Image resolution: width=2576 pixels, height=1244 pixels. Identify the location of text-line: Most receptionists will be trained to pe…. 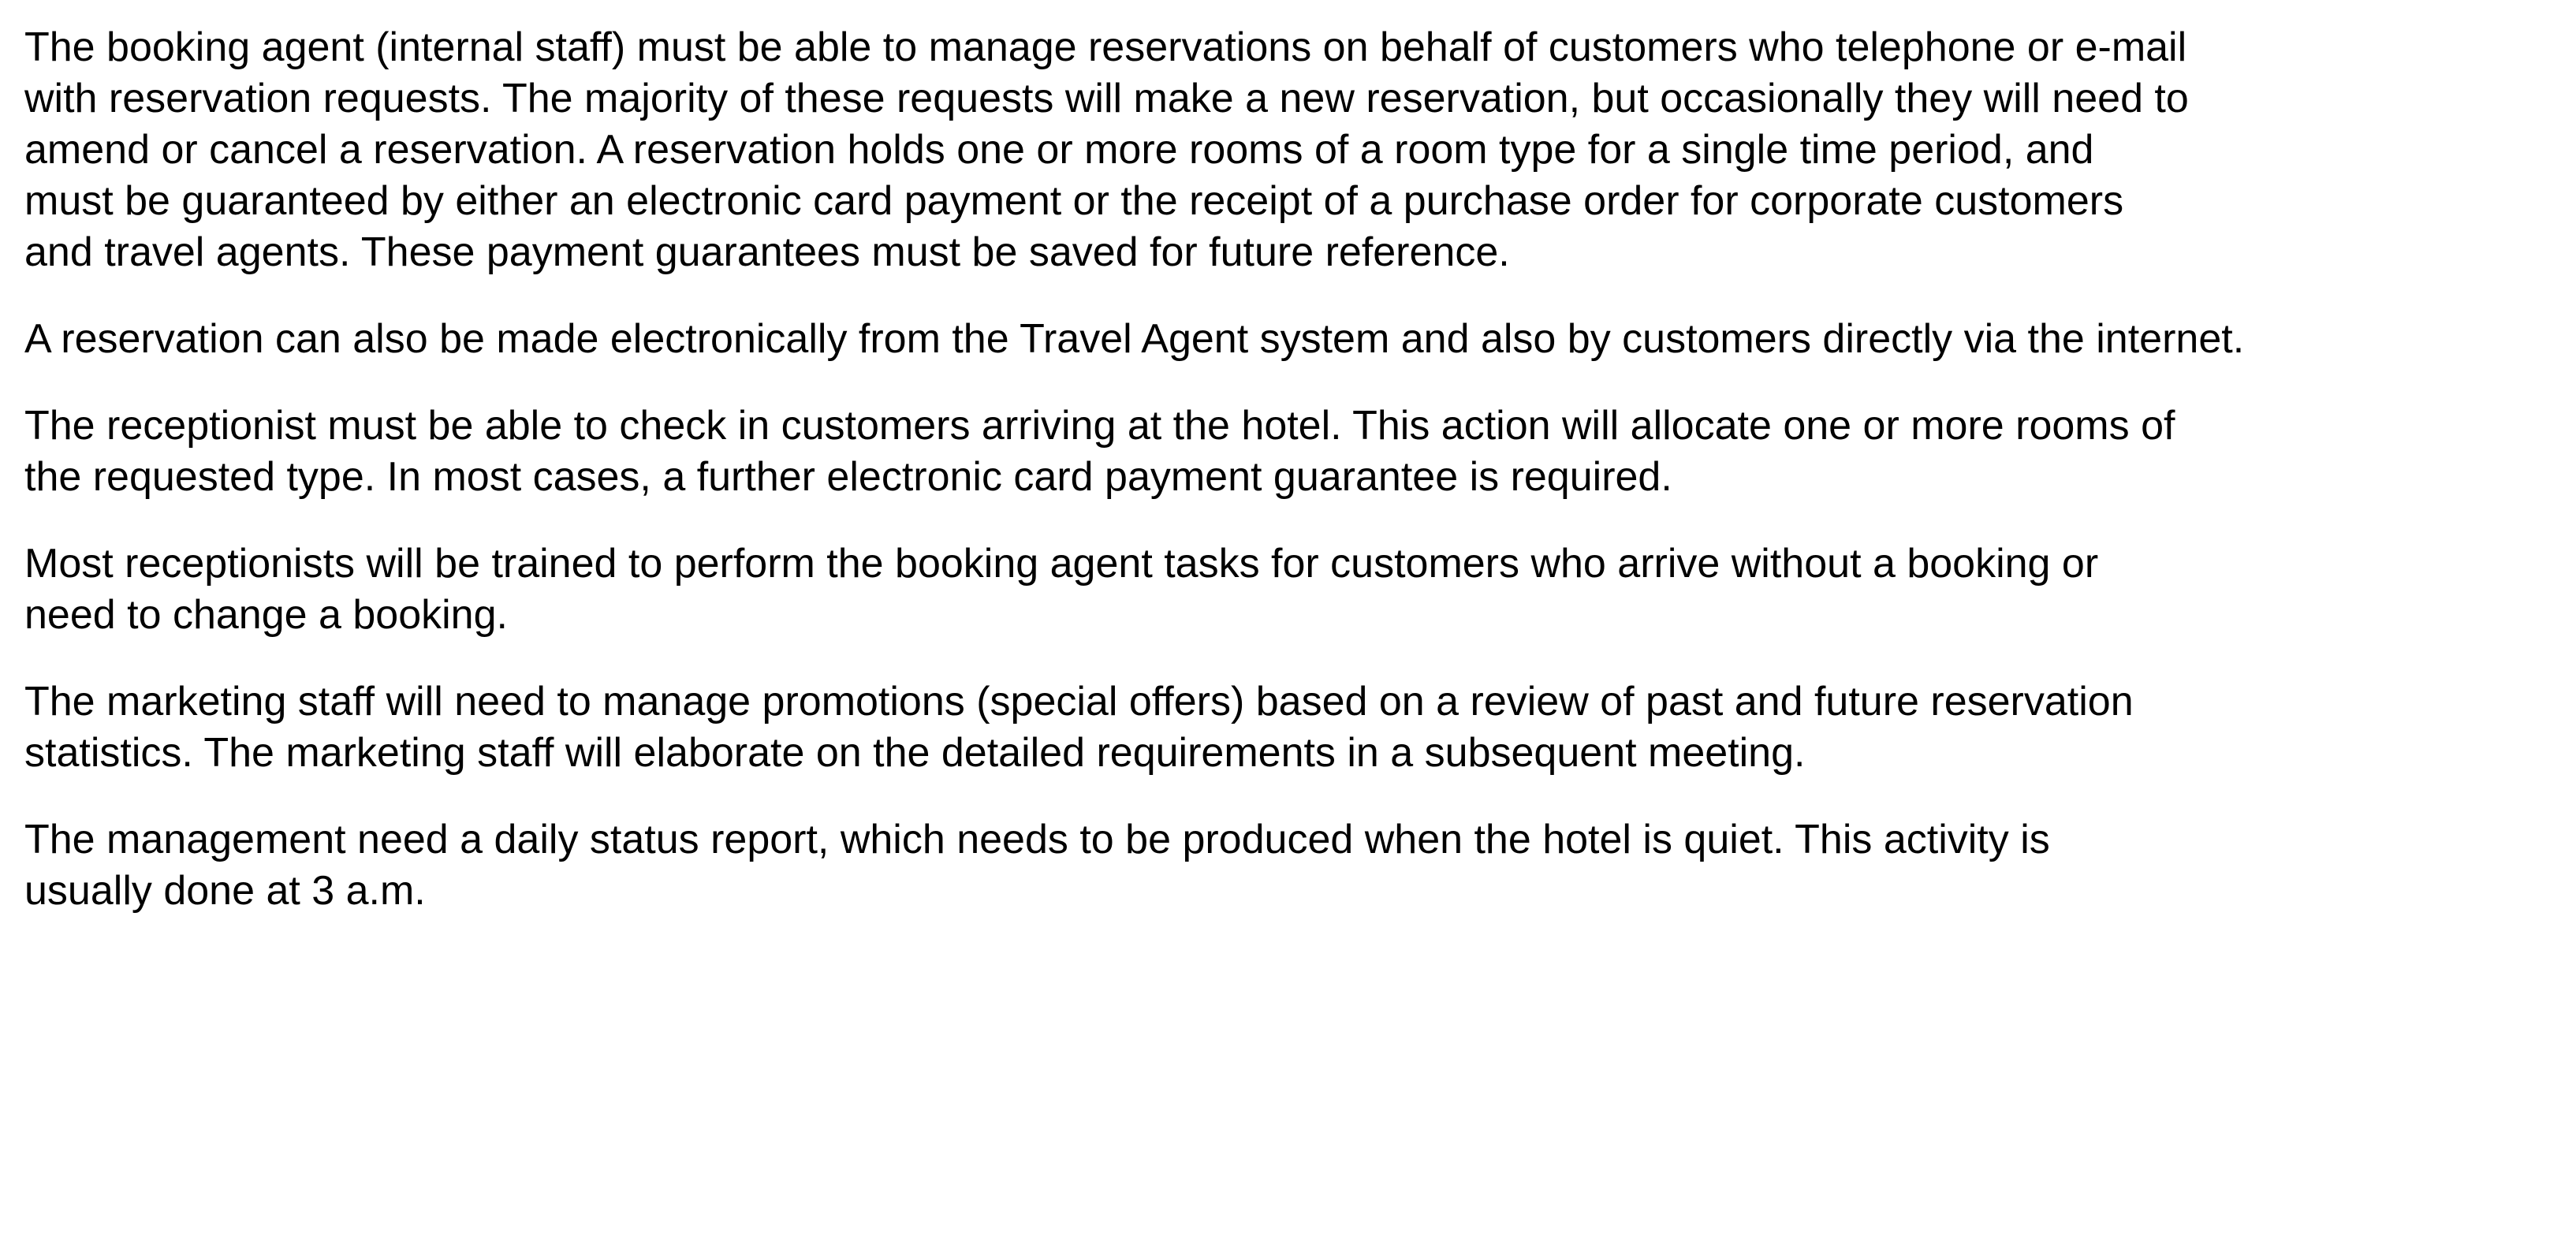
(1061, 564).